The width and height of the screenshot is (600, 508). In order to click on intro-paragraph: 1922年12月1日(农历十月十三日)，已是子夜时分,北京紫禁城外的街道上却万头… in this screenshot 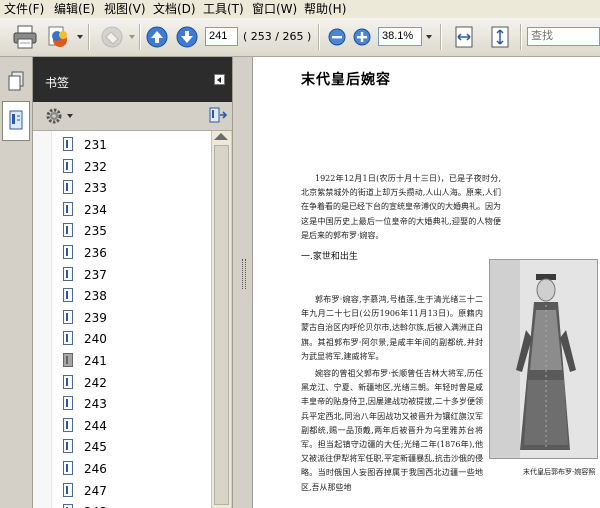, I will do `click(401, 207)`.